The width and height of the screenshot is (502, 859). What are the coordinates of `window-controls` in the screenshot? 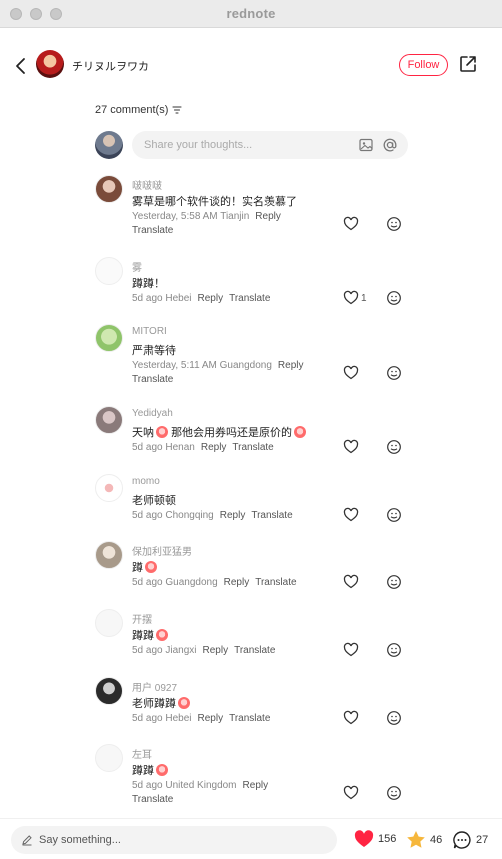 It's located at (36, 14).